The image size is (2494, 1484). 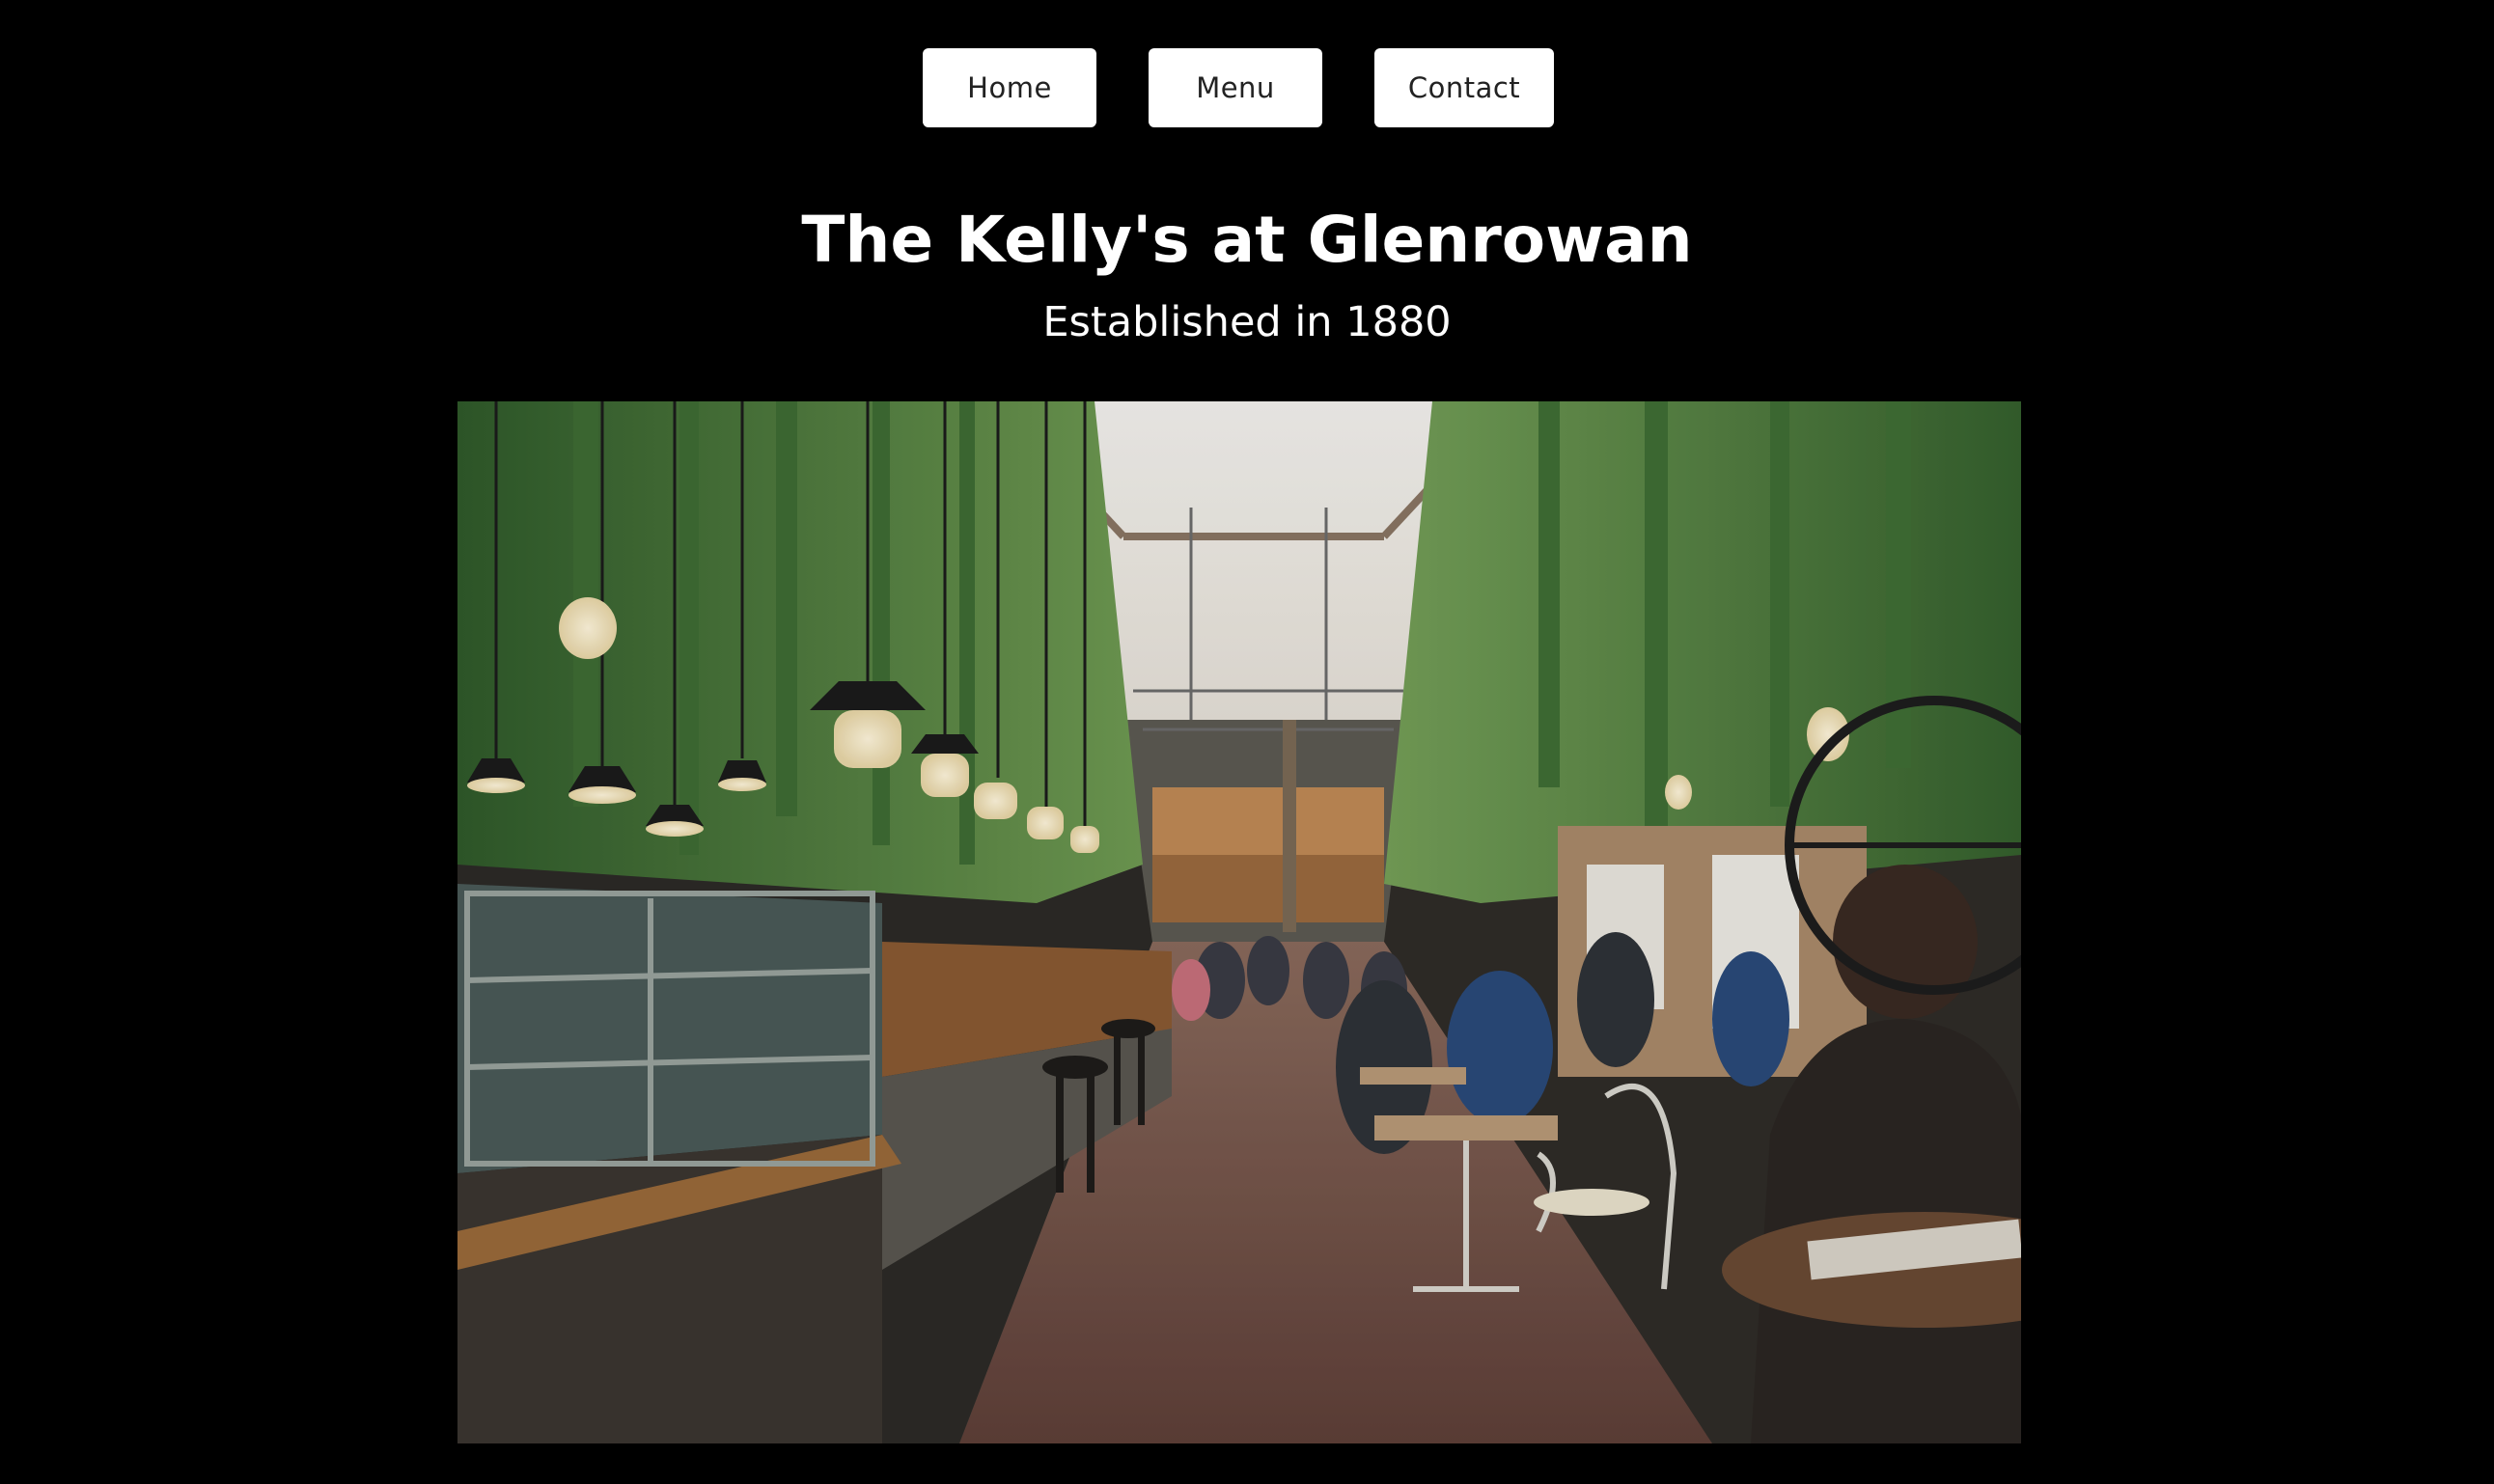 I want to click on page-title: The Kelly's at Glenrowan, so click(x=1247, y=240).